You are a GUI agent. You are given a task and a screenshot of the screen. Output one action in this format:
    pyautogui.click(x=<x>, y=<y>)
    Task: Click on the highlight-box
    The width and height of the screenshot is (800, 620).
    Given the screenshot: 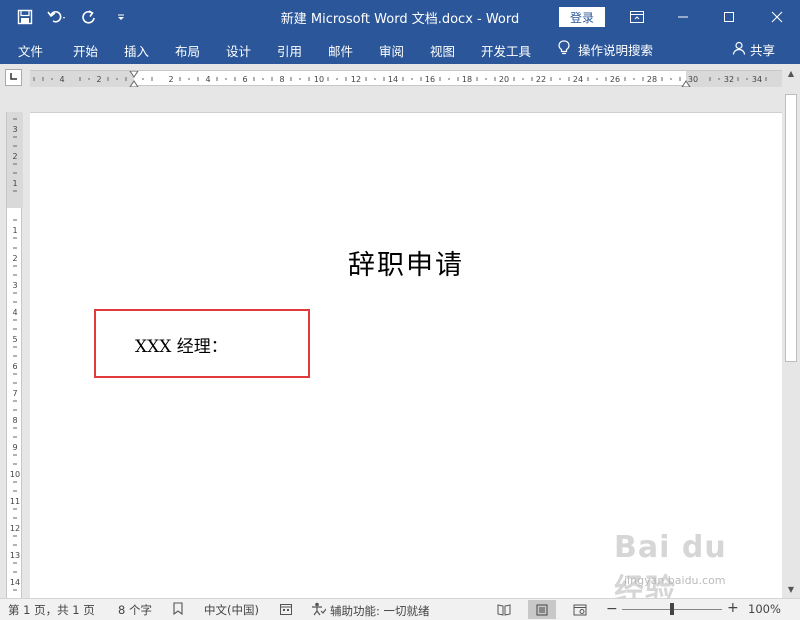 What is the action you would take?
    pyautogui.click(x=202, y=343)
    